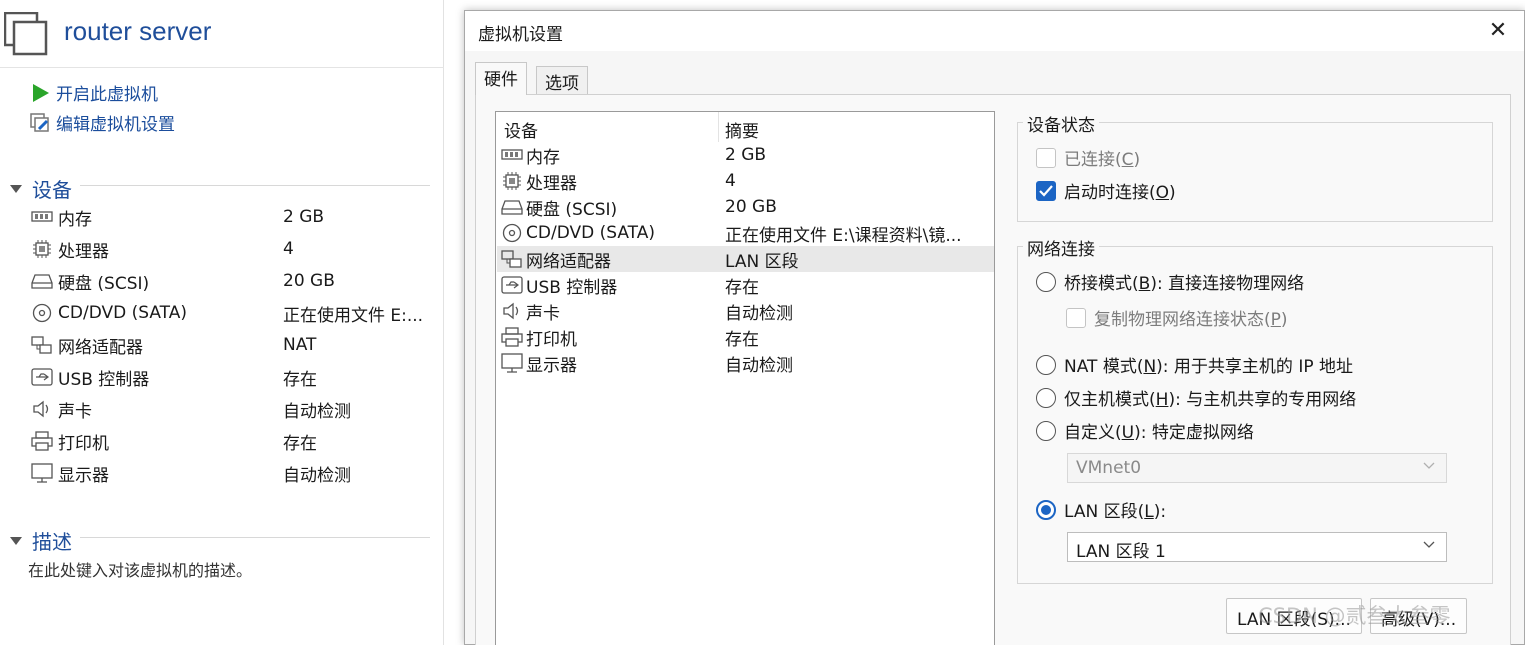 The width and height of the screenshot is (1525, 645). Describe the element at coordinates (562, 80) in the screenshot. I see `tab-options: 选项` at that location.